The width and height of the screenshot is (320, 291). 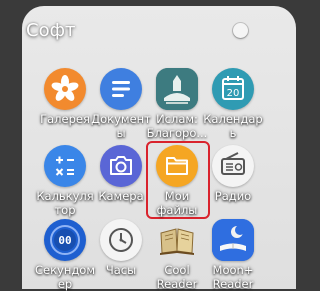 I want to click on app-documents: Документ ы, so click(x=121, y=104).